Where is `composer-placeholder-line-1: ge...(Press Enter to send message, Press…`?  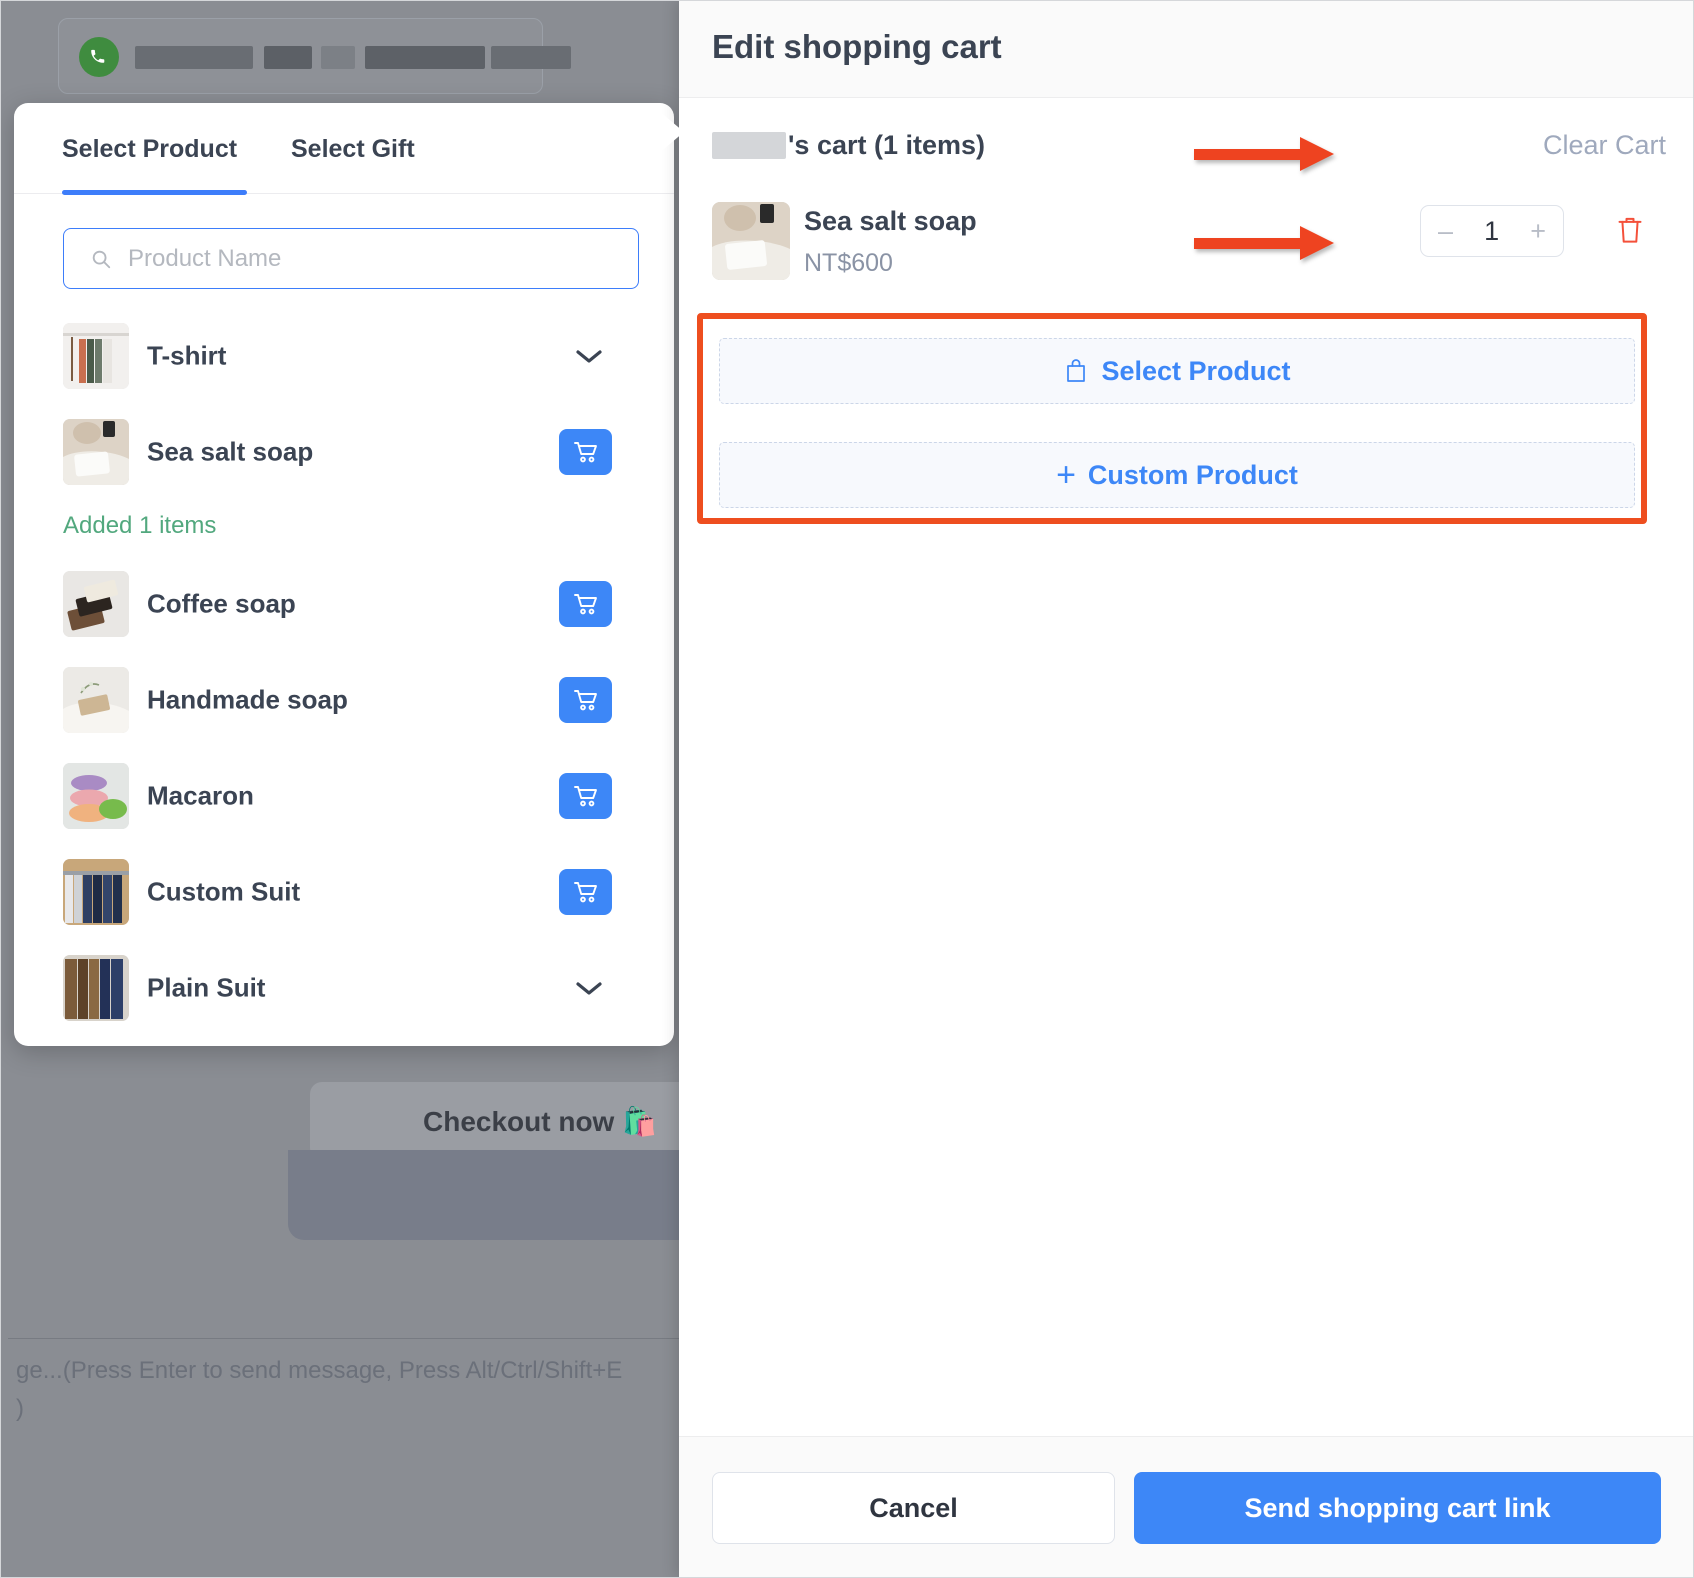 composer-placeholder-line-1: ge...(Press Enter to send message, Press… is located at coordinates (319, 1370).